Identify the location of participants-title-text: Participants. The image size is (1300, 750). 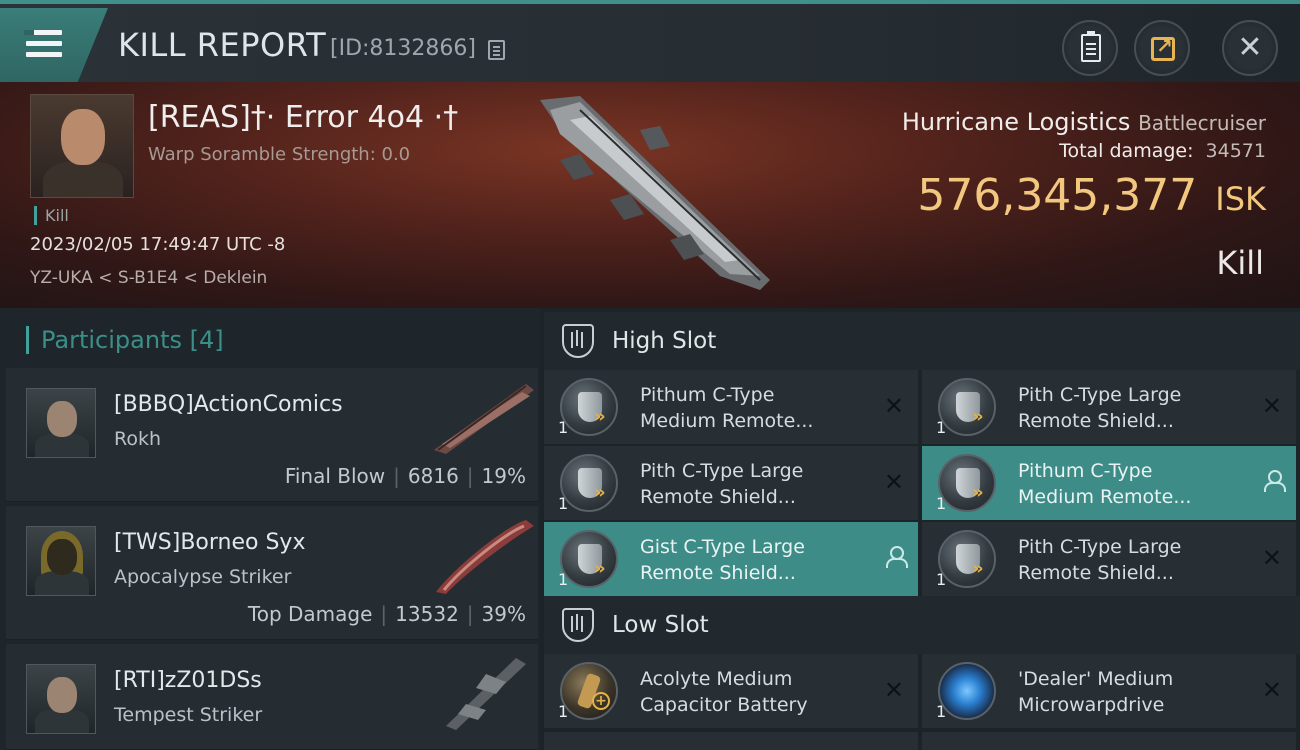
(111, 340).